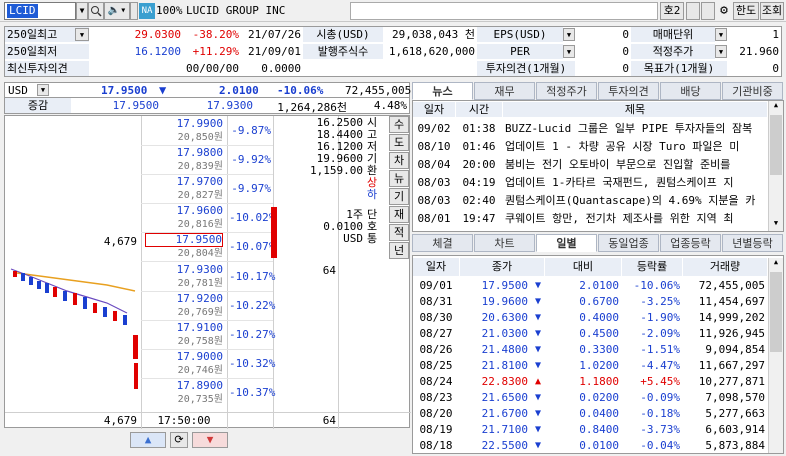 This screenshot has width=786, height=456. Describe the element at coordinates (442, 91) in the screenshot. I see `news-tab: 뉴스` at that location.